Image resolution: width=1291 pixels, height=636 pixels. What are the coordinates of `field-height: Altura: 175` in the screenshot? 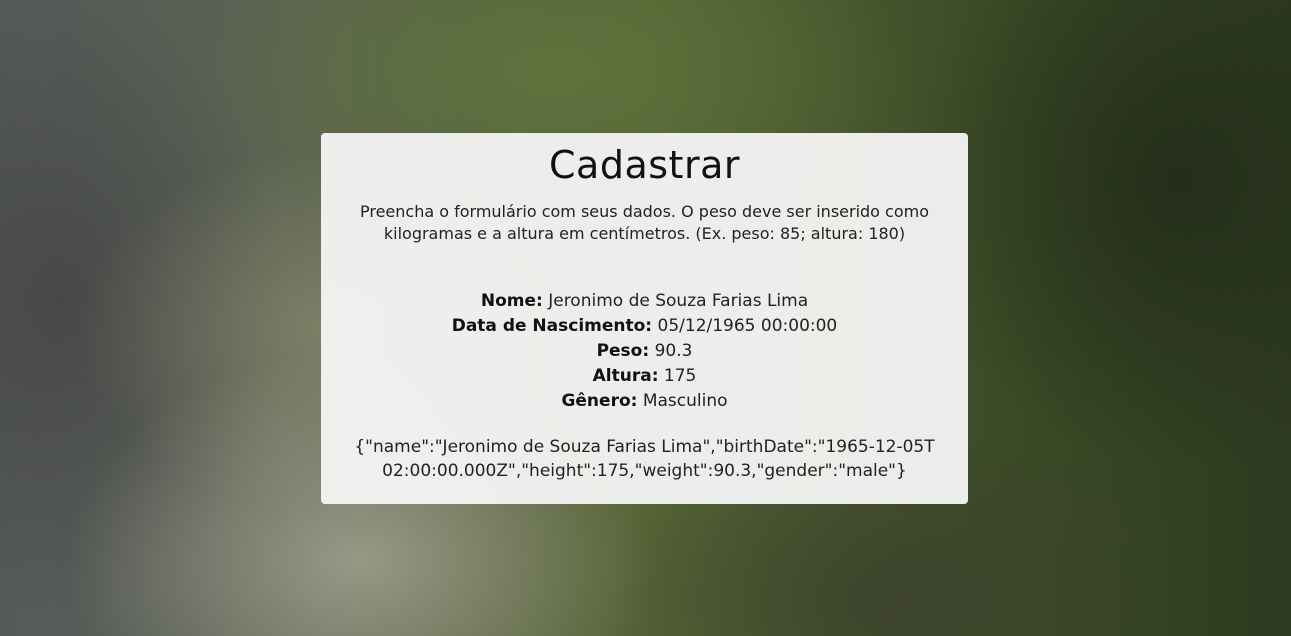 It's located at (644, 376).